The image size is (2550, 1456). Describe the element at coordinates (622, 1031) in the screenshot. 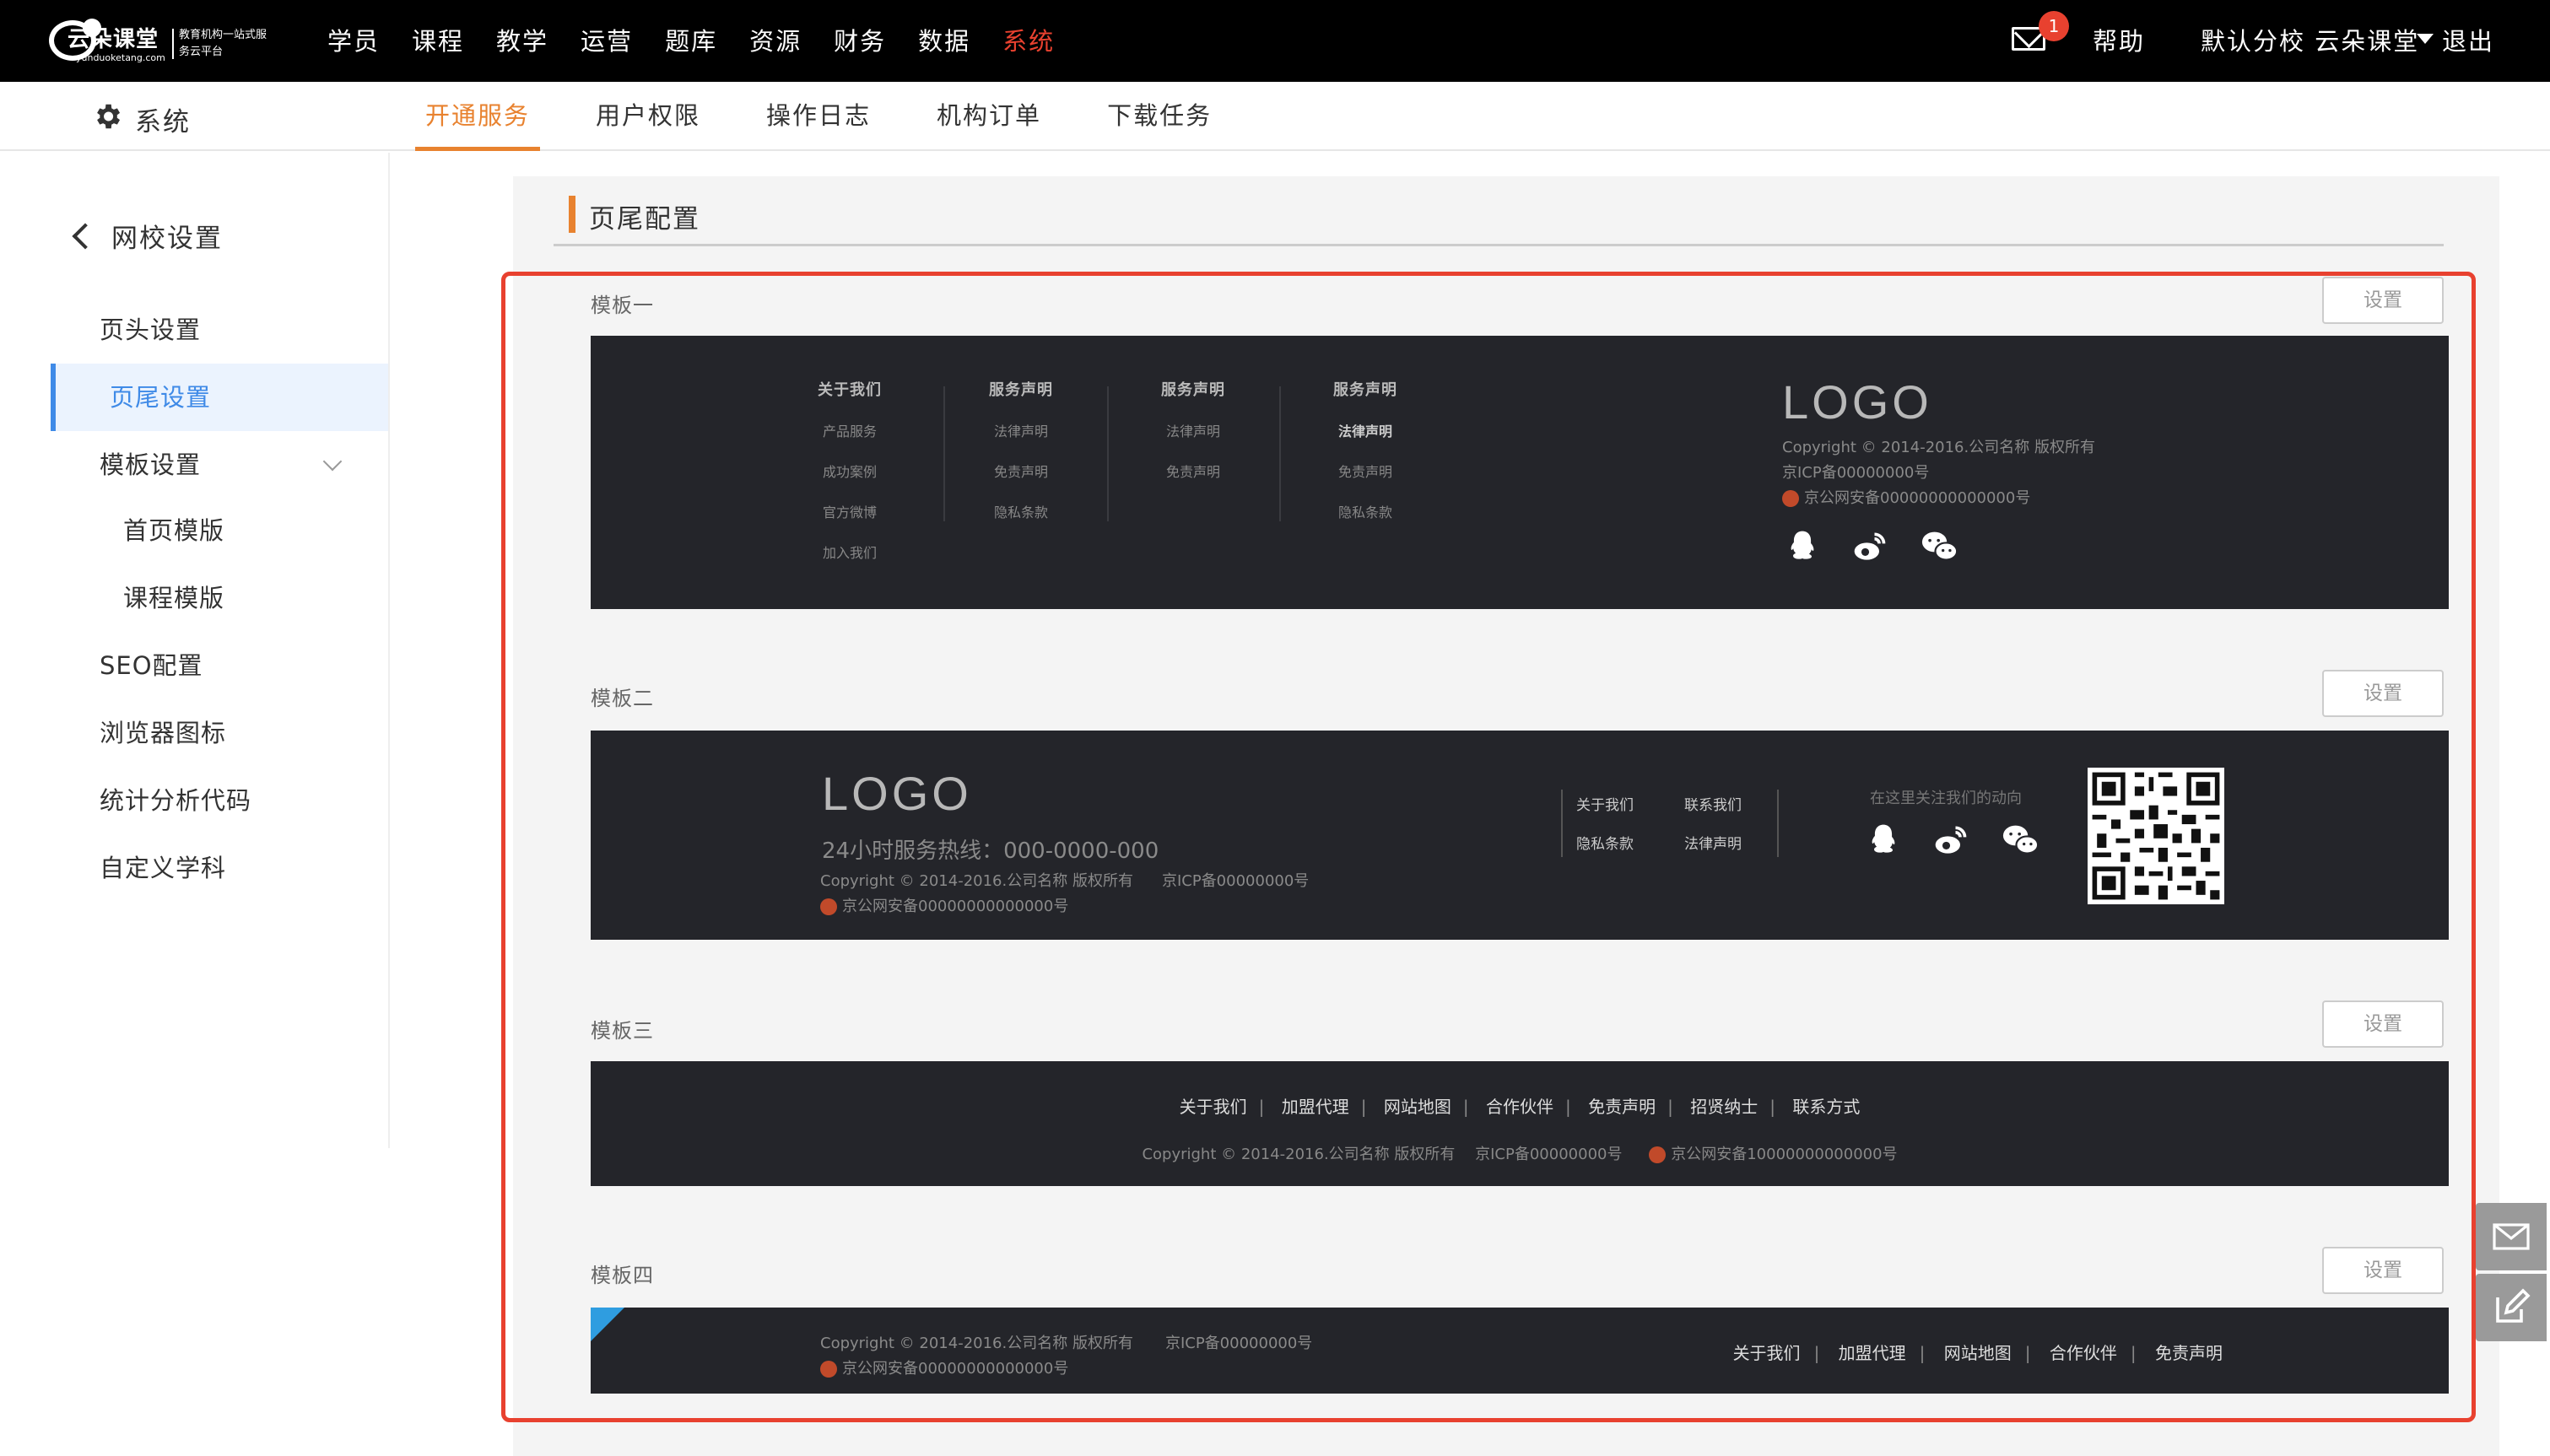

I see `template-label: 模板三` at that location.